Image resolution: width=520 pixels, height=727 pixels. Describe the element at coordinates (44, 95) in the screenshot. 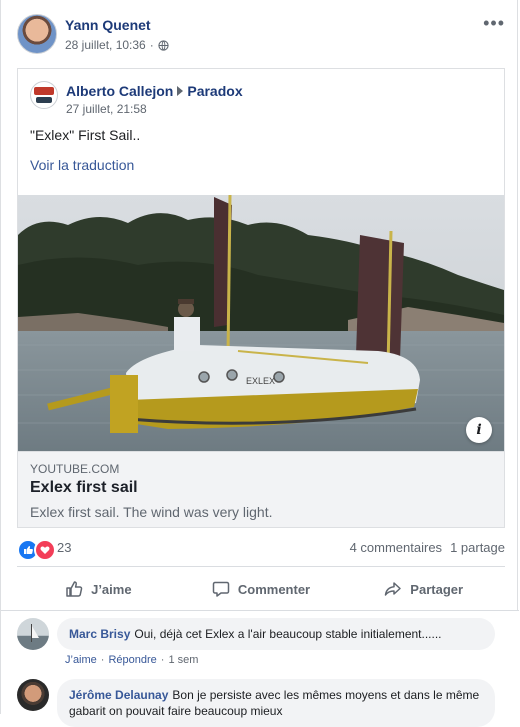

I see `shared-author-avatar` at that location.